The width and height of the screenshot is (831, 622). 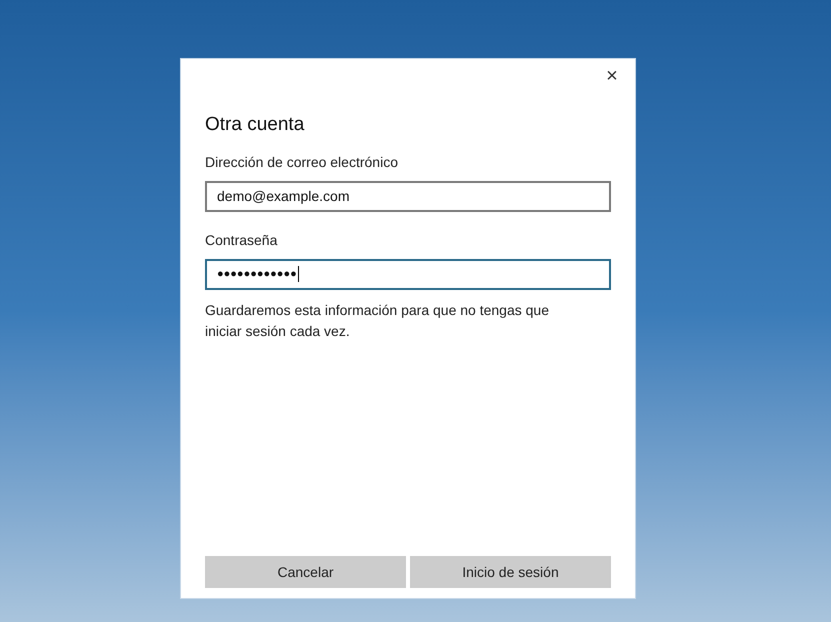 What do you see at coordinates (408, 274) in the screenshot?
I see `input-field: ●●●●●●●●●●●●` at bounding box center [408, 274].